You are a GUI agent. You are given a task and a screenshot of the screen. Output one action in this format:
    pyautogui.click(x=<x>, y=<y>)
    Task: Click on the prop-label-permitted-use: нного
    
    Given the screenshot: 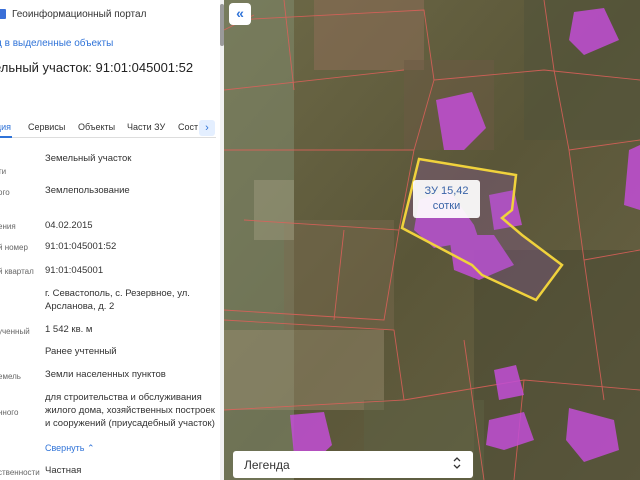 What is the action you would take?
    pyautogui.click(x=9, y=412)
    